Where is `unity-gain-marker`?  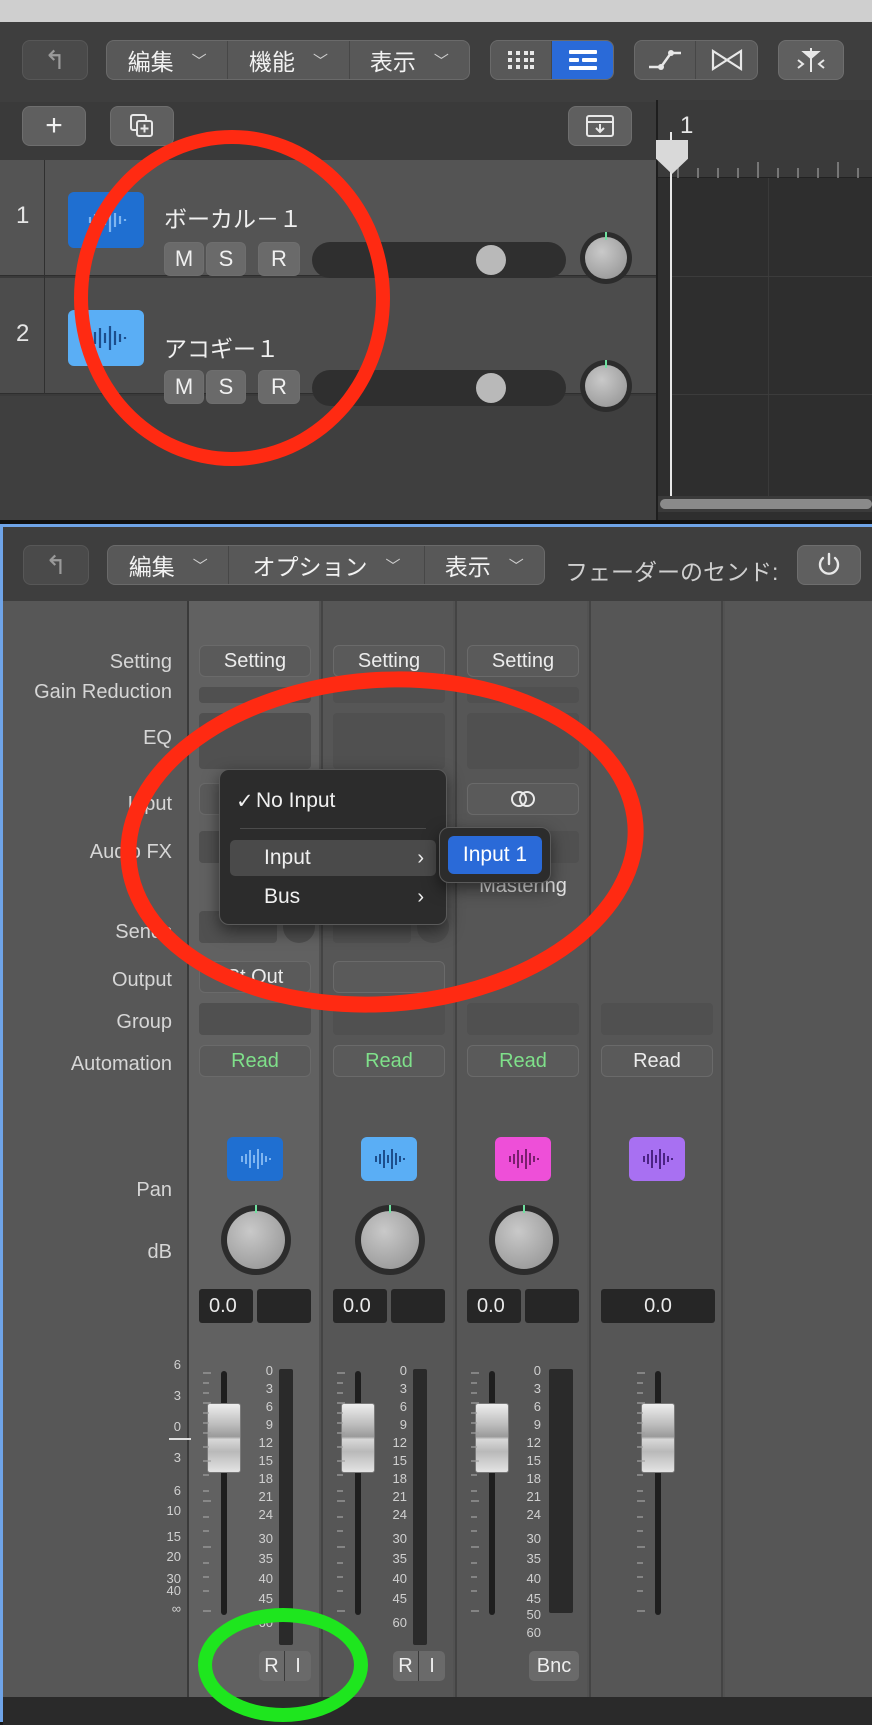 unity-gain-marker is located at coordinates (180, 1439).